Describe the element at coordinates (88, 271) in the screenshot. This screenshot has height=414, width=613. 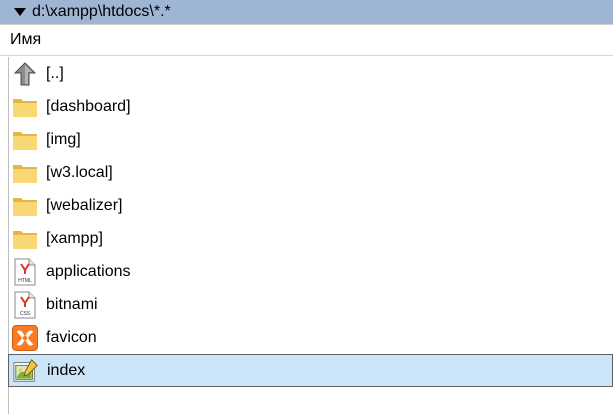
I see `file-name: applications` at that location.